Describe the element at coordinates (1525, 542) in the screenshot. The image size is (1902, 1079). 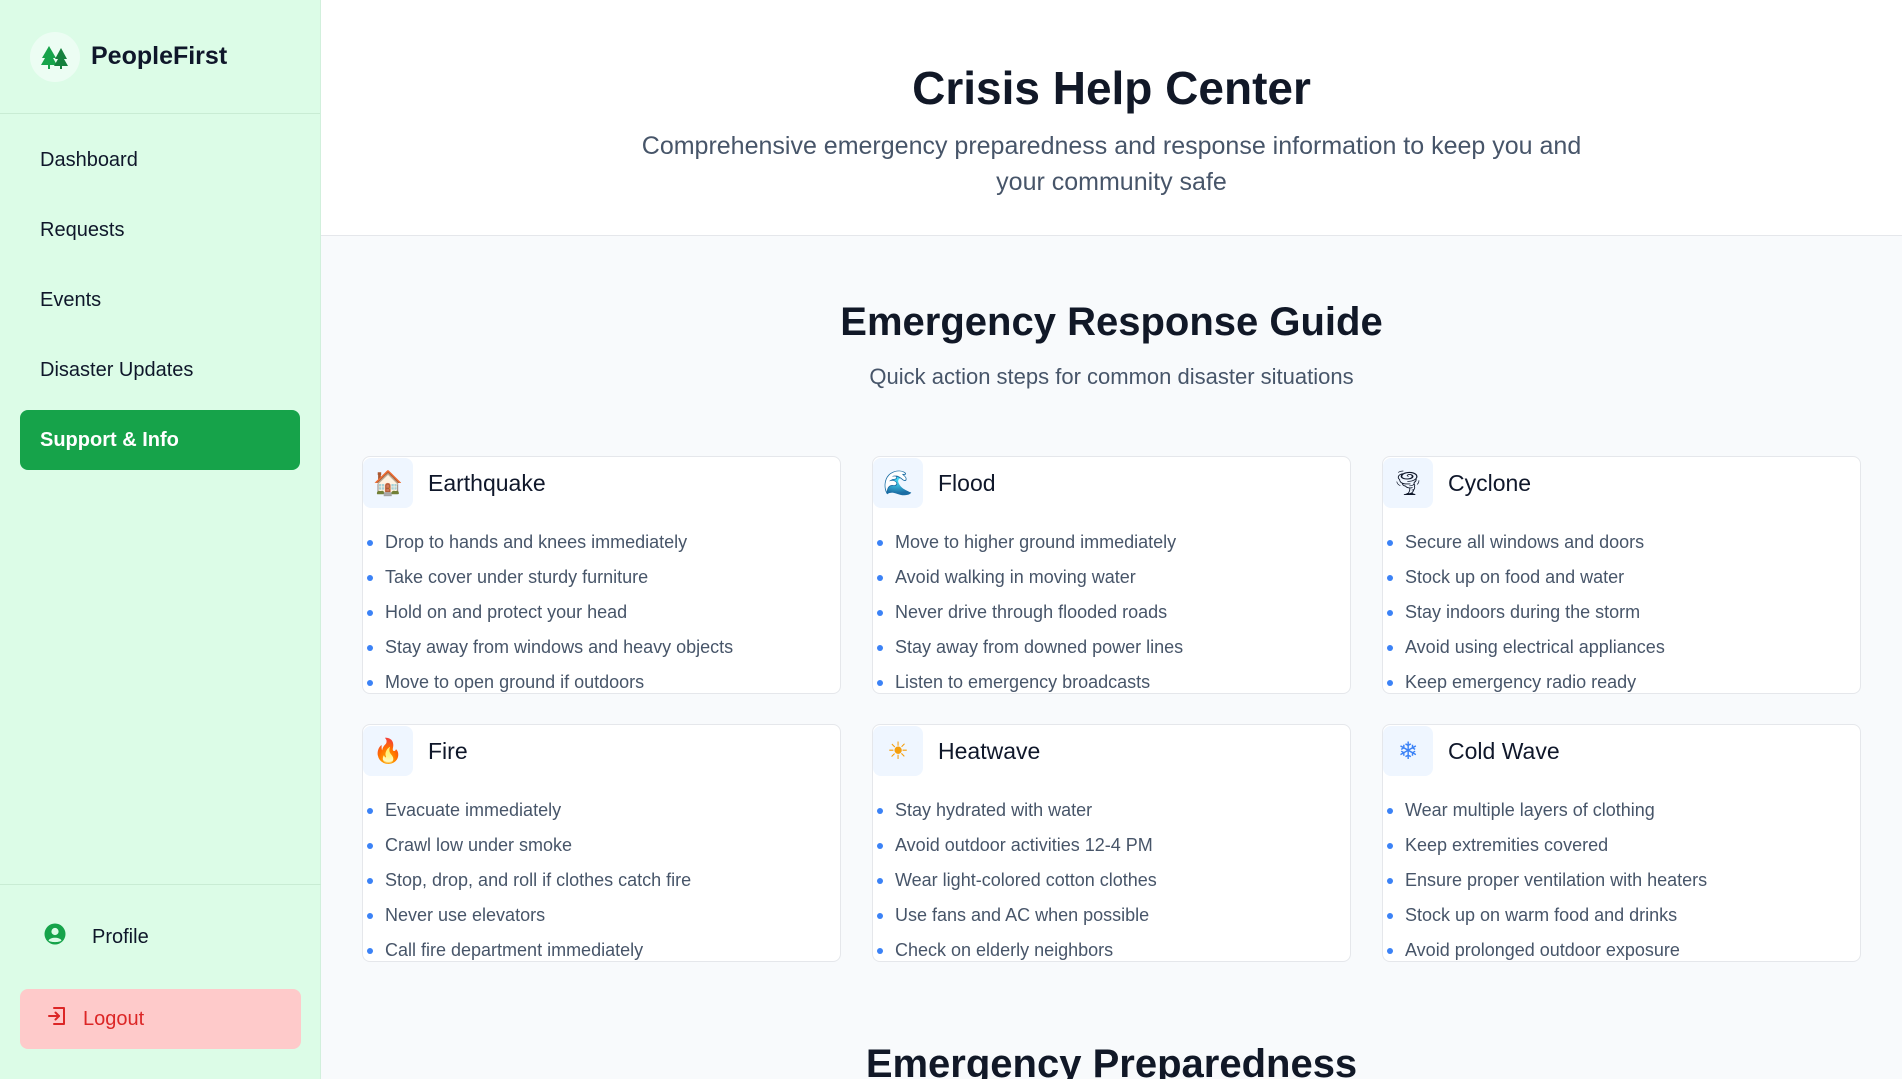
I see `step-text: Secure all windows and doors` at that location.